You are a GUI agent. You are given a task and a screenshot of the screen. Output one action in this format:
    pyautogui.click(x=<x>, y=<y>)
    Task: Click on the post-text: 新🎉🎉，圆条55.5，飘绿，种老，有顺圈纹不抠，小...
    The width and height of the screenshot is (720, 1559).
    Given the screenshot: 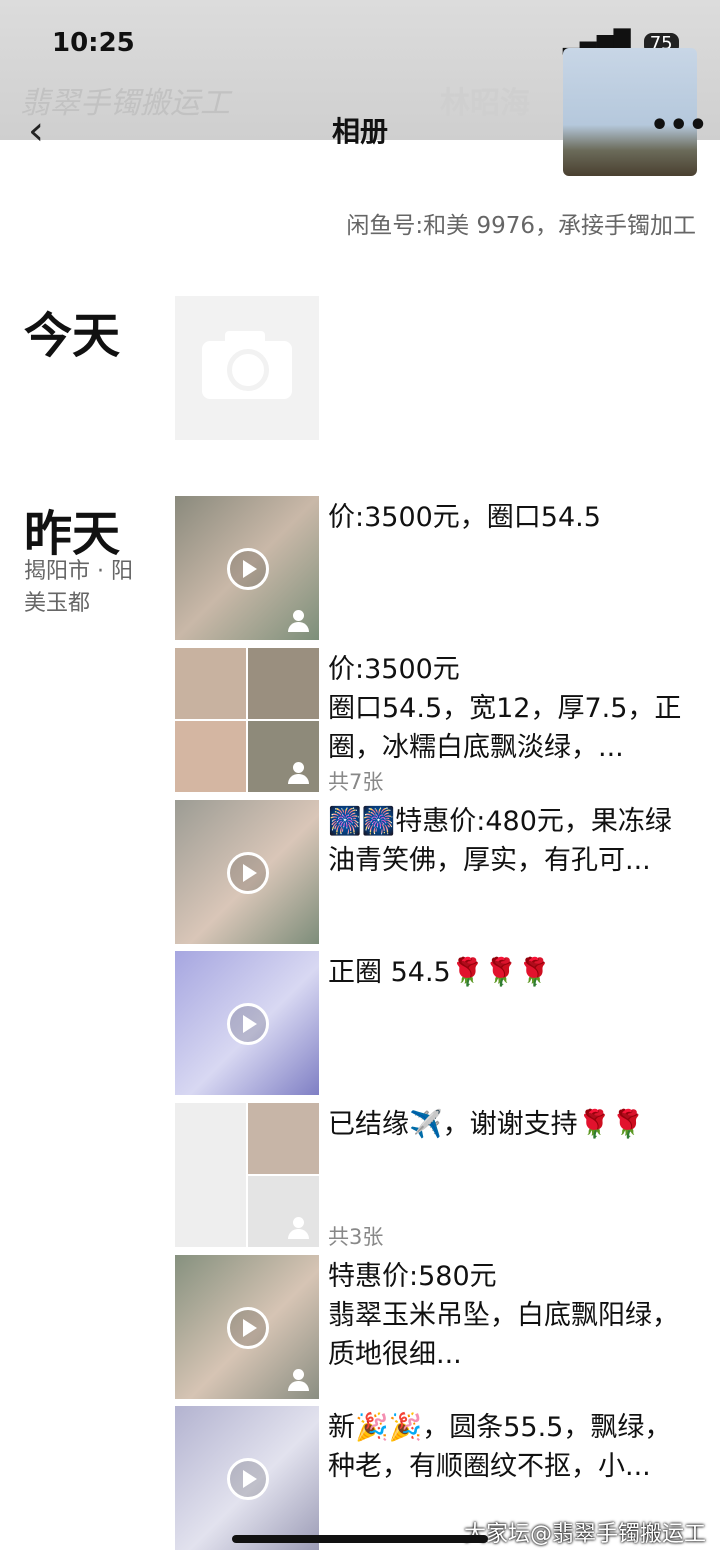 What is the action you would take?
    pyautogui.click(x=500, y=1447)
    